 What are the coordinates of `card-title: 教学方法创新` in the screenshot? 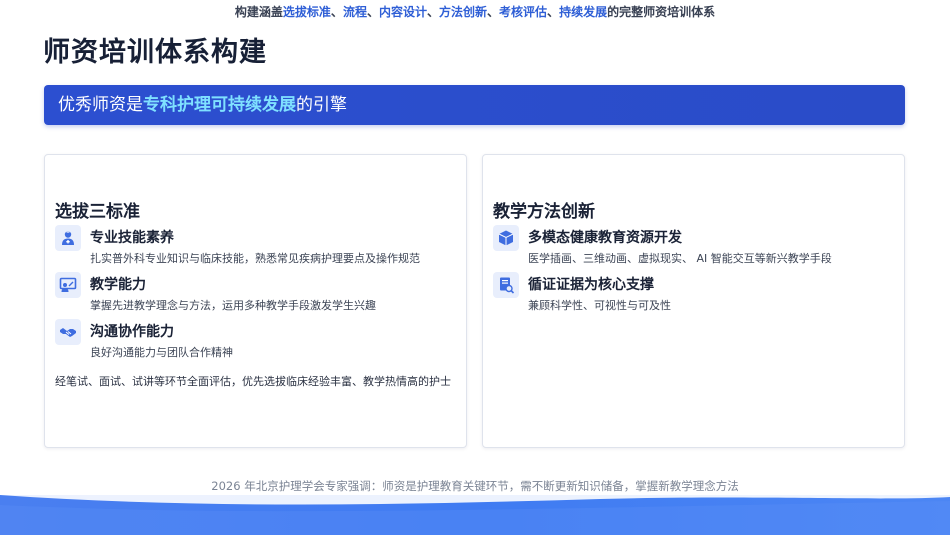 It's located at (544, 212).